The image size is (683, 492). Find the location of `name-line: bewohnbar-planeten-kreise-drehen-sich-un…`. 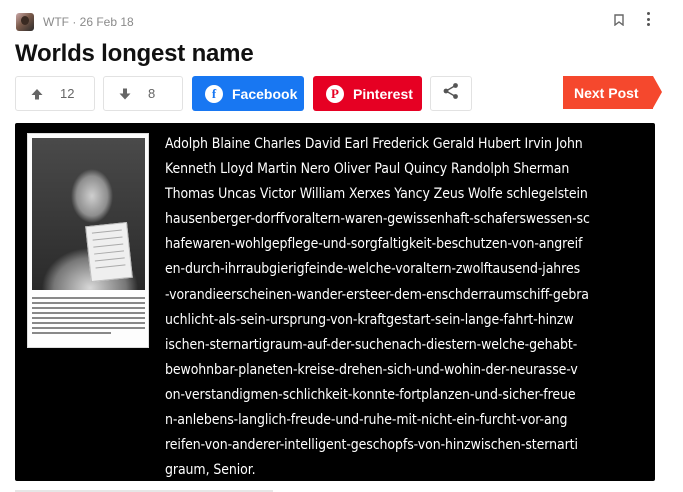

name-line: bewohnbar-planeten-kreise-drehen-sich-un… is located at coordinates (371, 369).